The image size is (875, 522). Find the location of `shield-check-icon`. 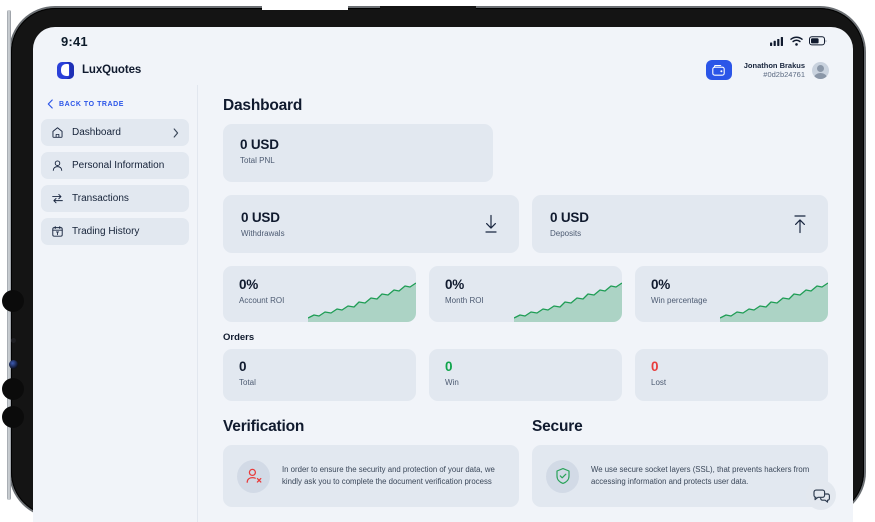

shield-check-icon is located at coordinates (562, 476).